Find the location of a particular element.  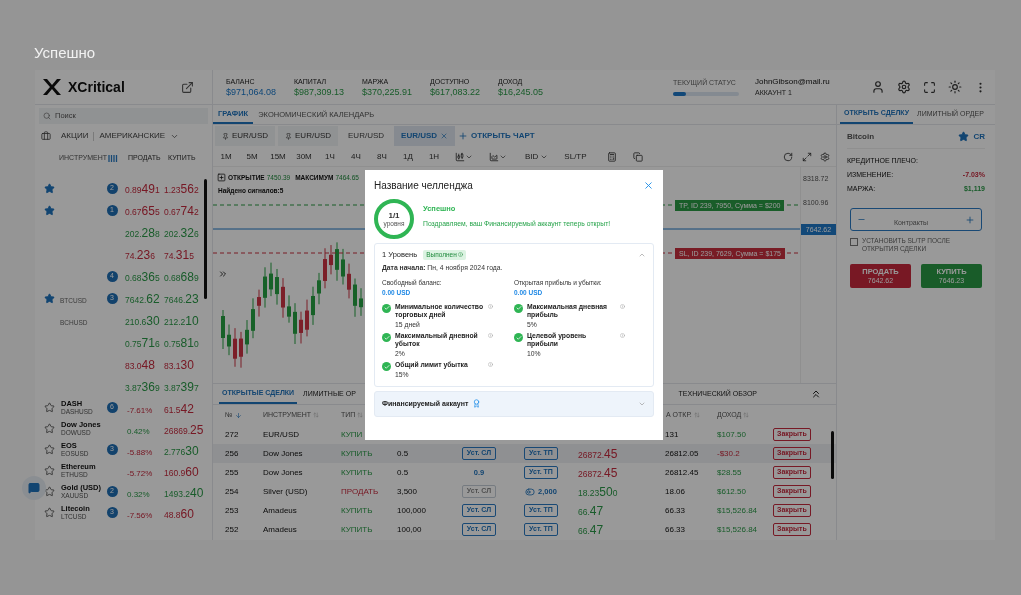

current-price: 18.23500 is located at coordinates (598, 493).